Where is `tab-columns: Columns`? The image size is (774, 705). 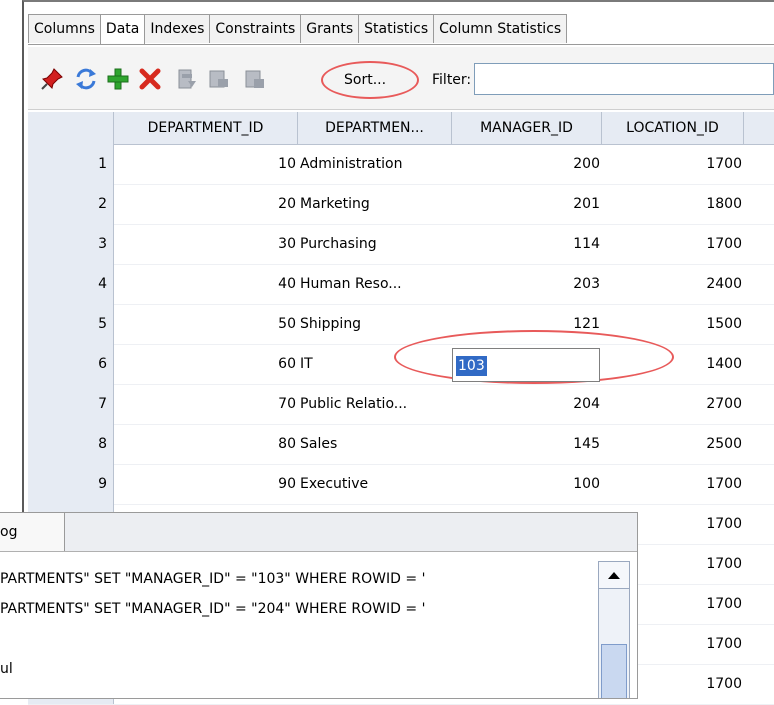
tab-columns: Columns is located at coordinates (64, 28).